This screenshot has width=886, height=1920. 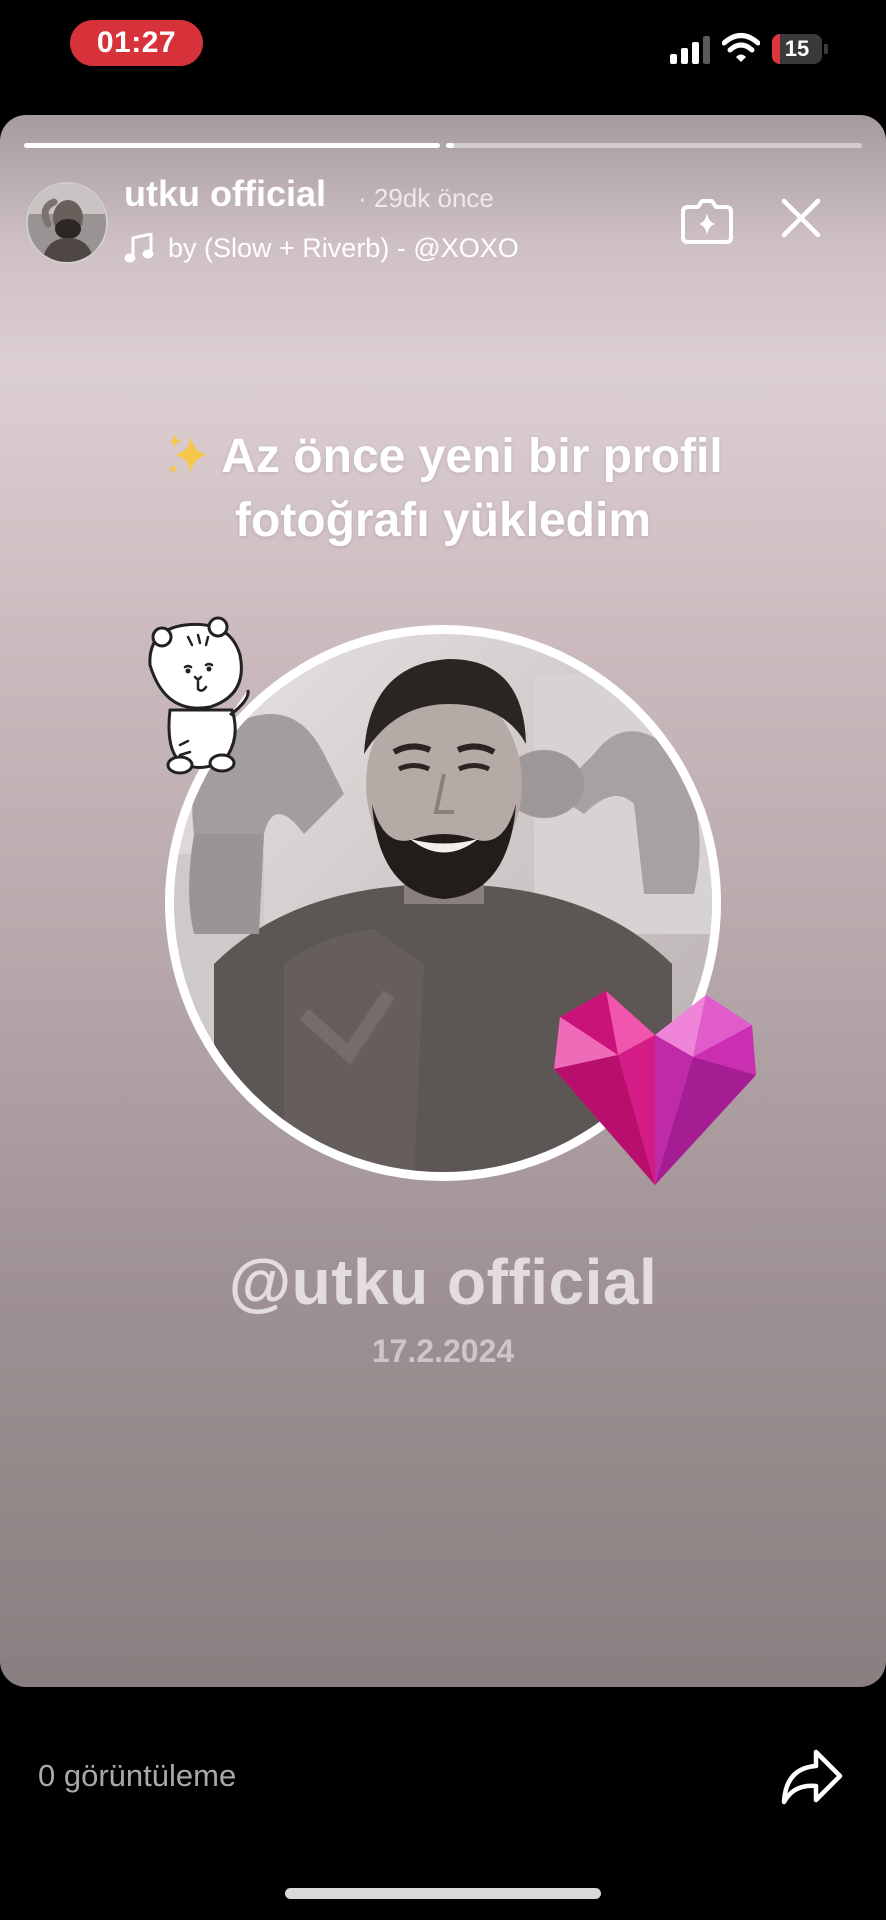 What do you see at coordinates (426, 198) in the screenshot?
I see `posted-time: · 29dk önce` at bounding box center [426, 198].